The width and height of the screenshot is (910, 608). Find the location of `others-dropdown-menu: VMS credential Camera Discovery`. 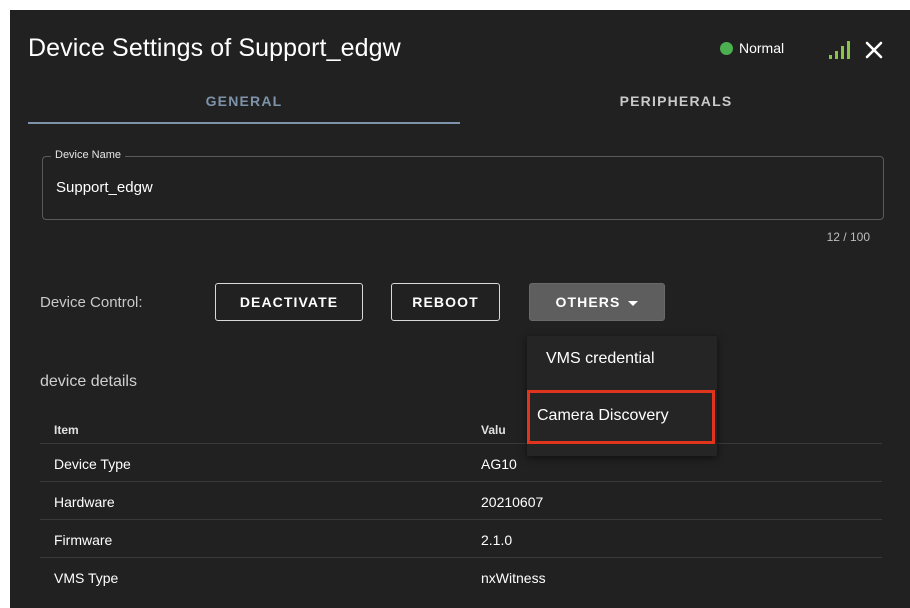

others-dropdown-menu: VMS credential Camera Discovery is located at coordinates (622, 396).